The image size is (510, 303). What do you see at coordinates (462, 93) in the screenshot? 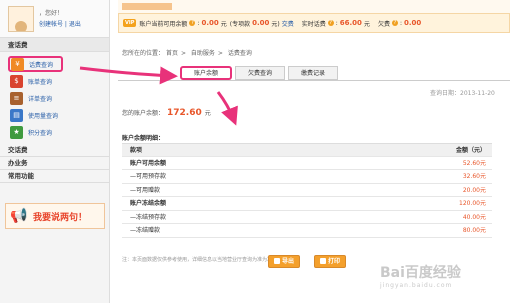
I see `query-date: 查询日期：2013-11-20` at bounding box center [462, 93].